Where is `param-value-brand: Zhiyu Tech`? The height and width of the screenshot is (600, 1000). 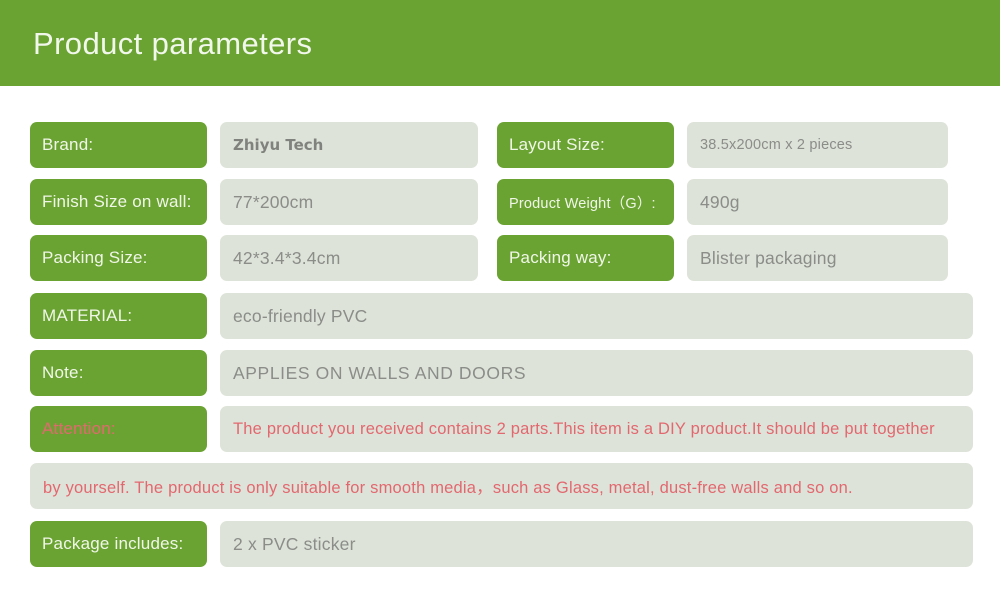
param-value-brand: Zhiyu Tech is located at coordinates (349, 145).